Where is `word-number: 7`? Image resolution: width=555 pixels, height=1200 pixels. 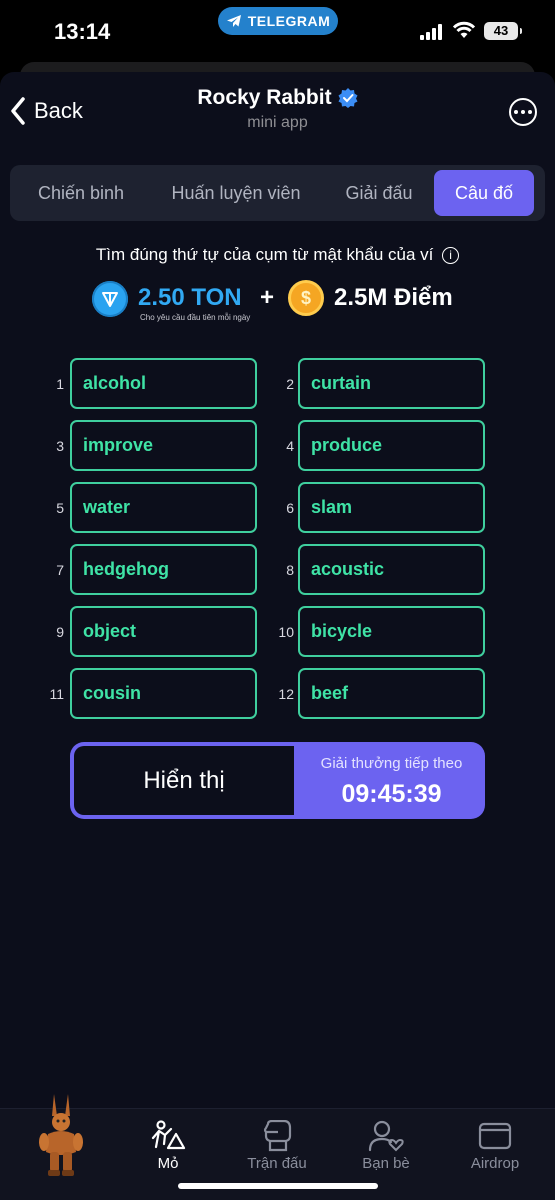 word-number: 7 is located at coordinates (60, 570).